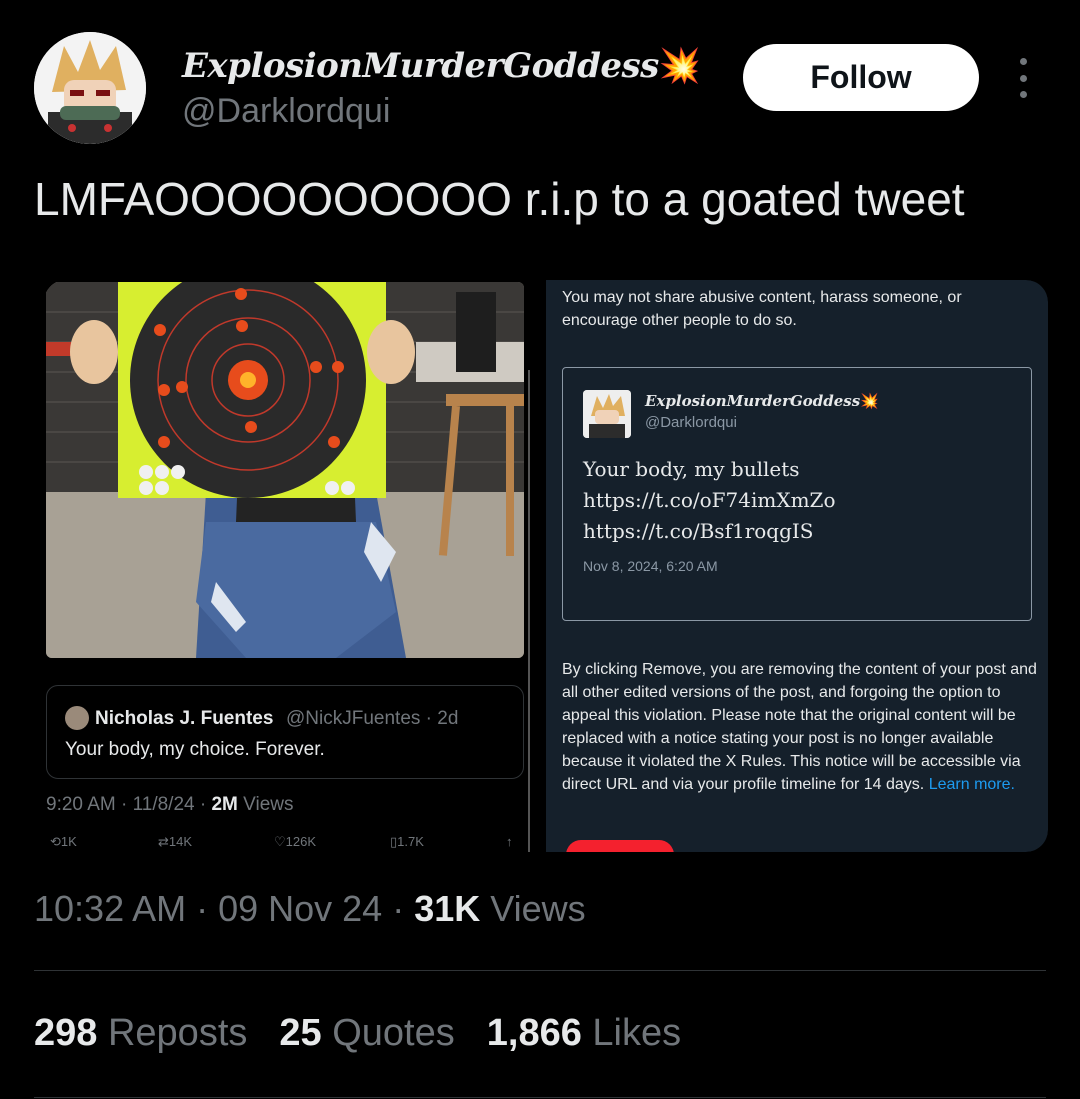  Describe the element at coordinates (447, 908) in the screenshot. I see `views-count: 31K` at that location.